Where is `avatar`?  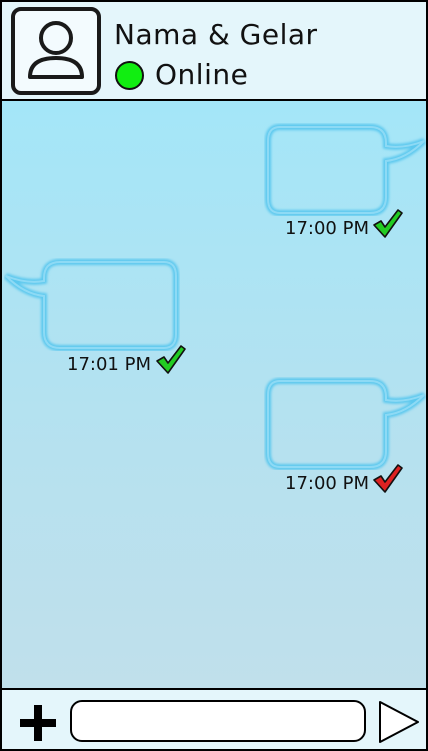
avatar is located at coordinates (56, 51).